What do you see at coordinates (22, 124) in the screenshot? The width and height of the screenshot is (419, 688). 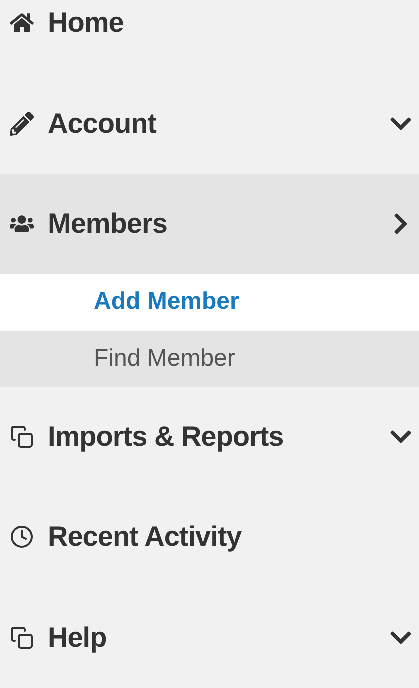 I see `pencil-icon` at bounding box center [22, 124].